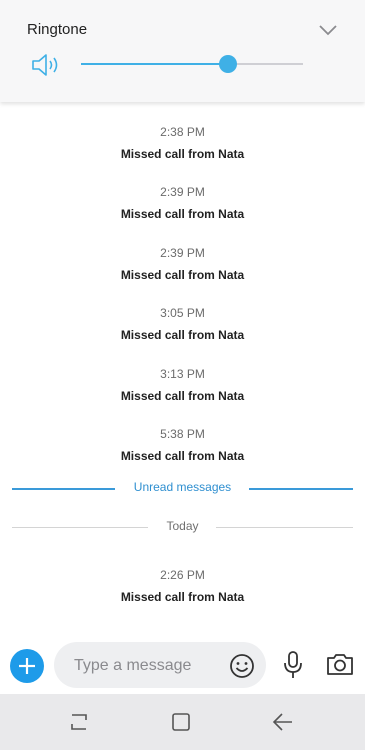  I want to click on date-divider-label: Today, so click(182, 526).